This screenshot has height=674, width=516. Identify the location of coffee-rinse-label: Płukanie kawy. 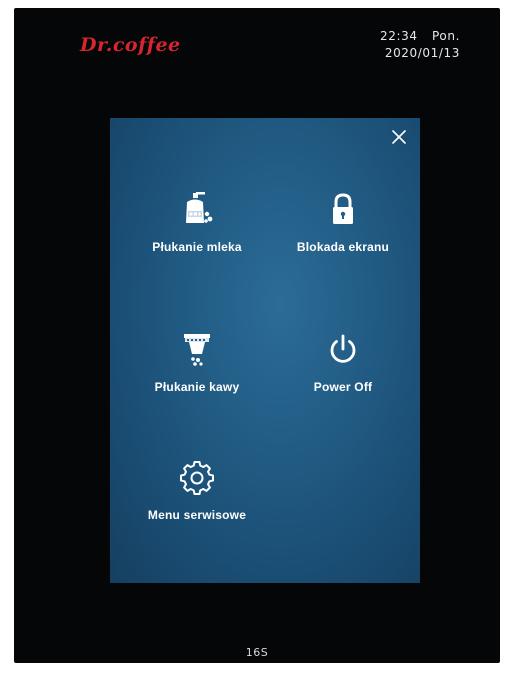
(197, 387).